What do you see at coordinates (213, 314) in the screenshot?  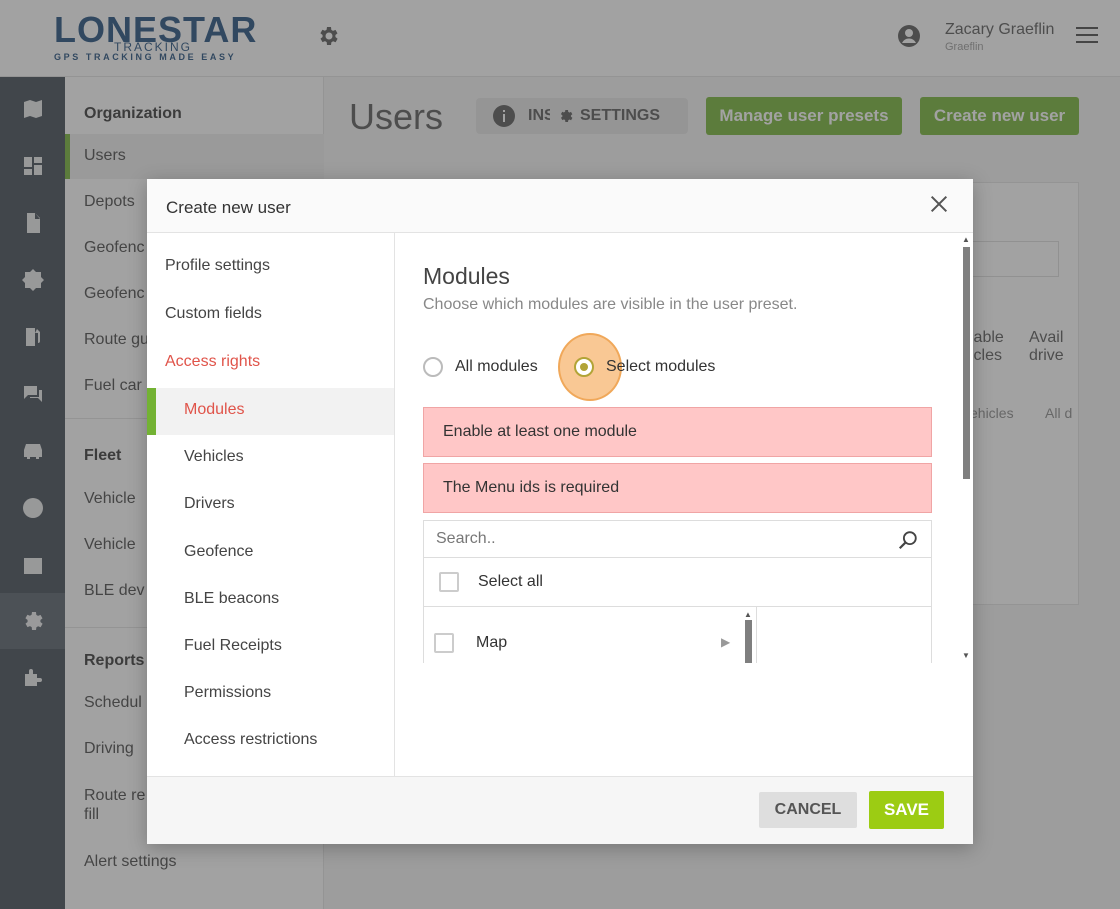 I see `nav-custom-fields: Custom fields` at bounding box center [213, 314].